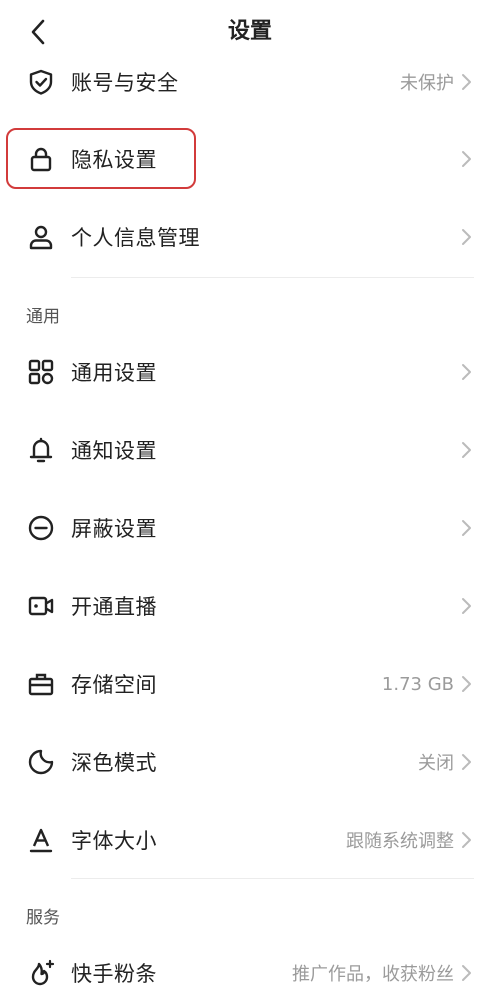 Image resolution: width=500 pixels, height=996 pixels. What do you see at coordinates (114, 685) in the screenshot?
I see `row-label: 存储空间` at bounding box center [114, 685].